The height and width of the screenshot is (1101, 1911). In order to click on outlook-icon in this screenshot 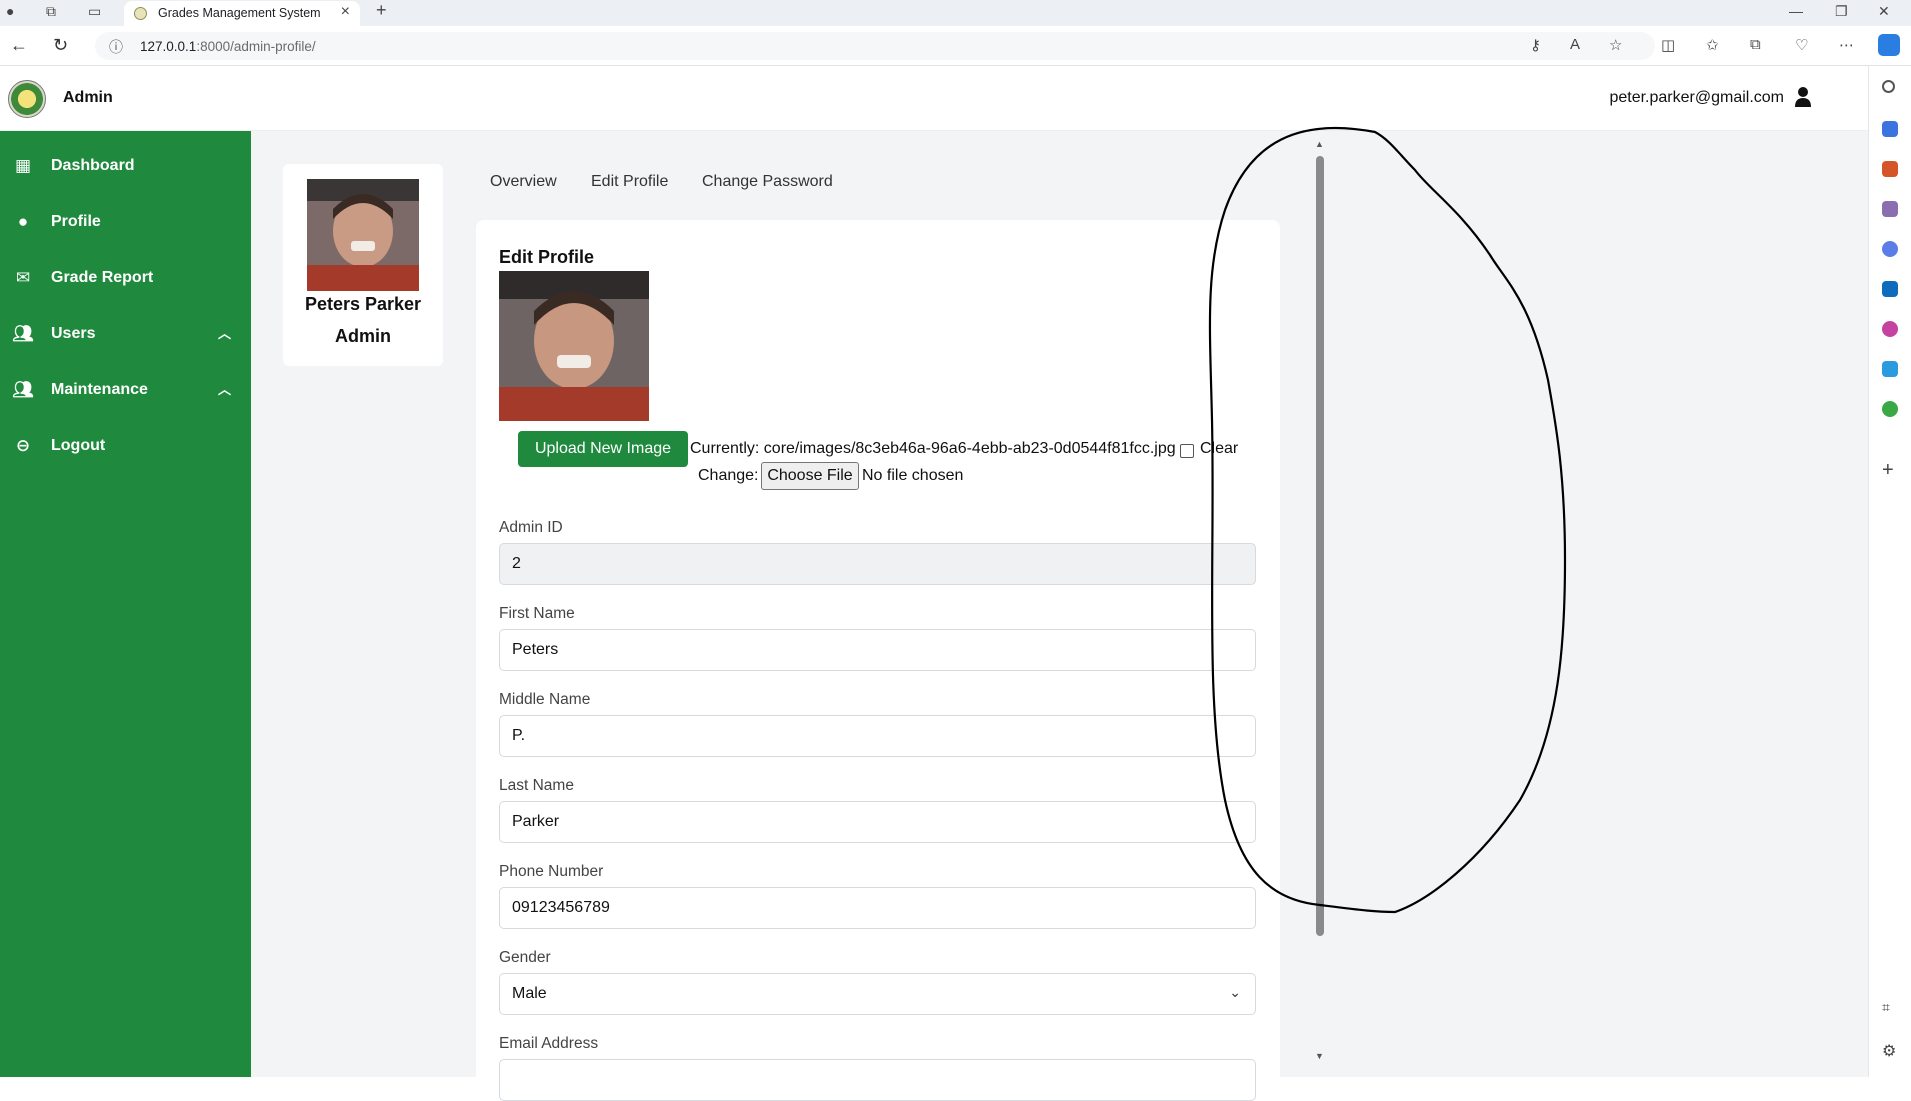, I will do `click(1890, 289)`.